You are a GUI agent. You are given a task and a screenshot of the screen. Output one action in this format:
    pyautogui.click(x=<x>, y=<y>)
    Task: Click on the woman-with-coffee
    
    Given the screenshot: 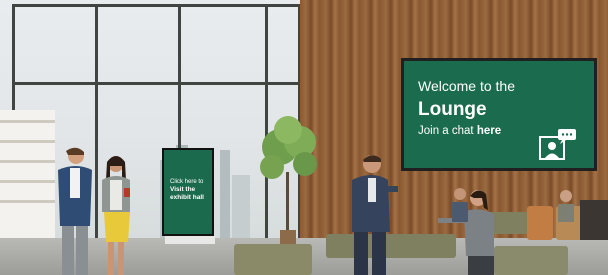 What is the action you would take?
    pyautogui.click(x=116, y=215)
    